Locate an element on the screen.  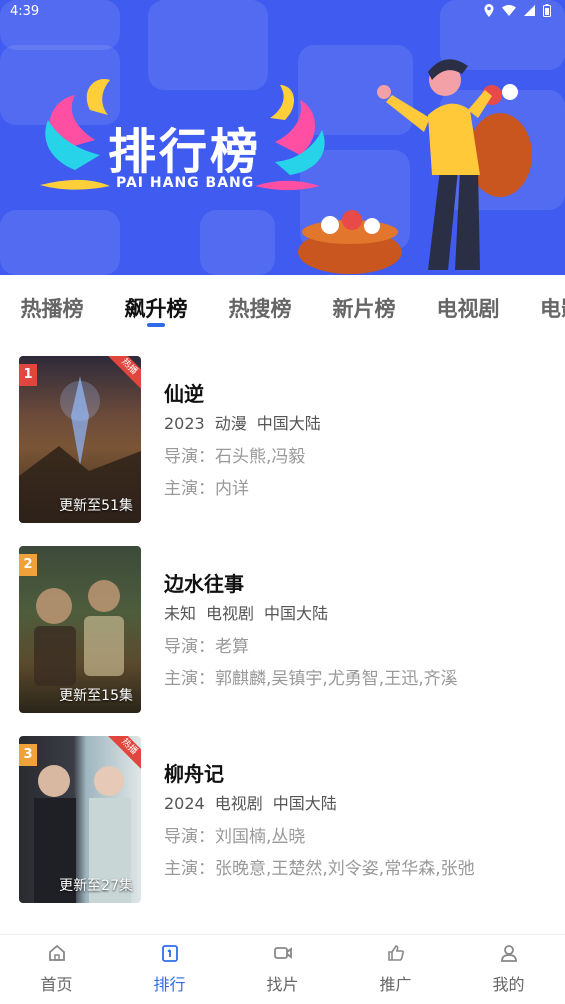
nav-label: 推广 is located at coordinates (395, 984).